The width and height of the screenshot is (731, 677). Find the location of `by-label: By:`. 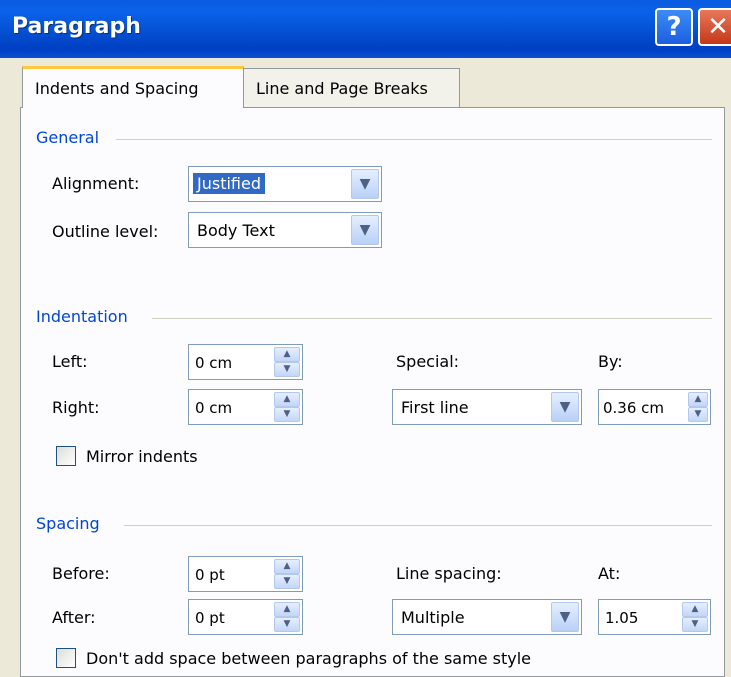

by-label: By: is located at coordinates (610, 361).